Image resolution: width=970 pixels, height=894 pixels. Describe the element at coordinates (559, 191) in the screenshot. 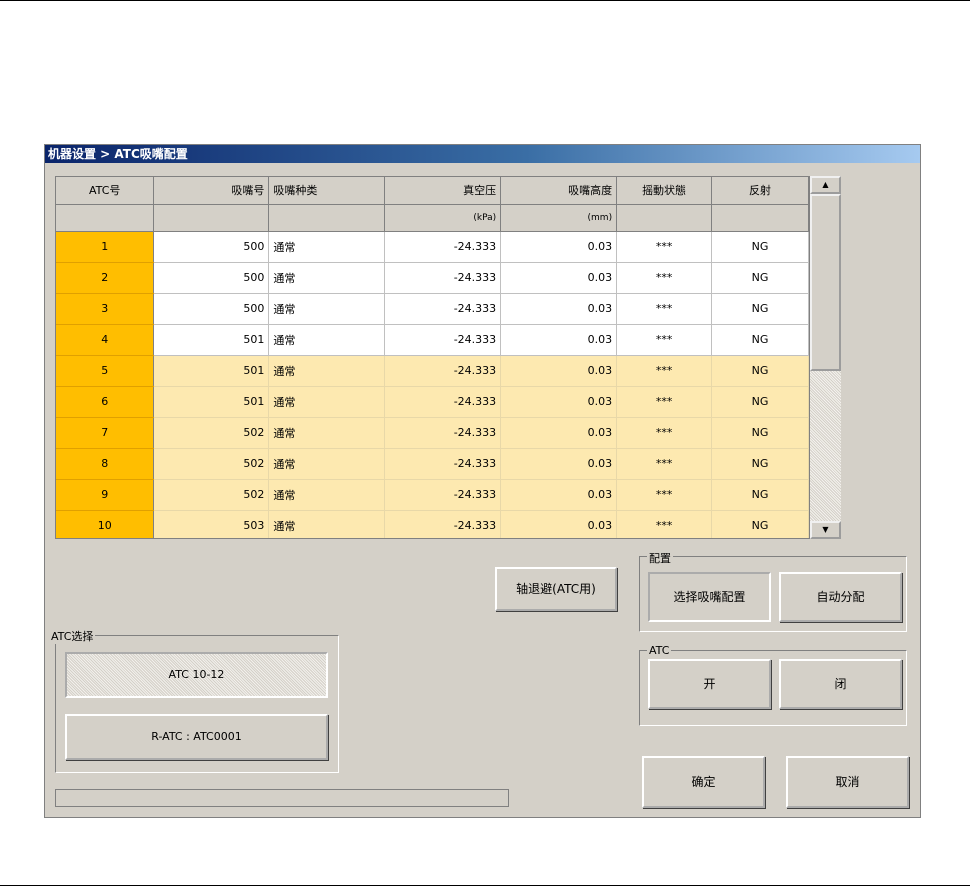

I see `header-nozzle-height: 吸嘴高度` at that location.